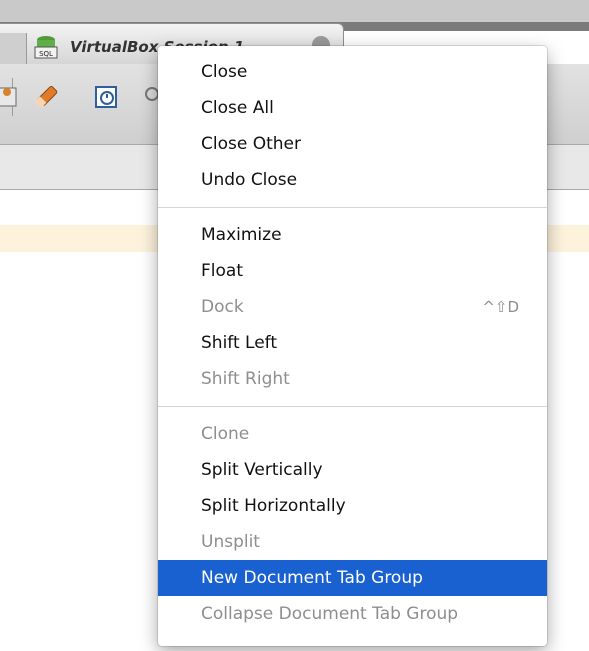 Image resolution: width=589 pixels, height=651 pixels. Describe the element at coordinates (237, 108) in the screenshot. I see `menu-item-label: Close All` at that location.